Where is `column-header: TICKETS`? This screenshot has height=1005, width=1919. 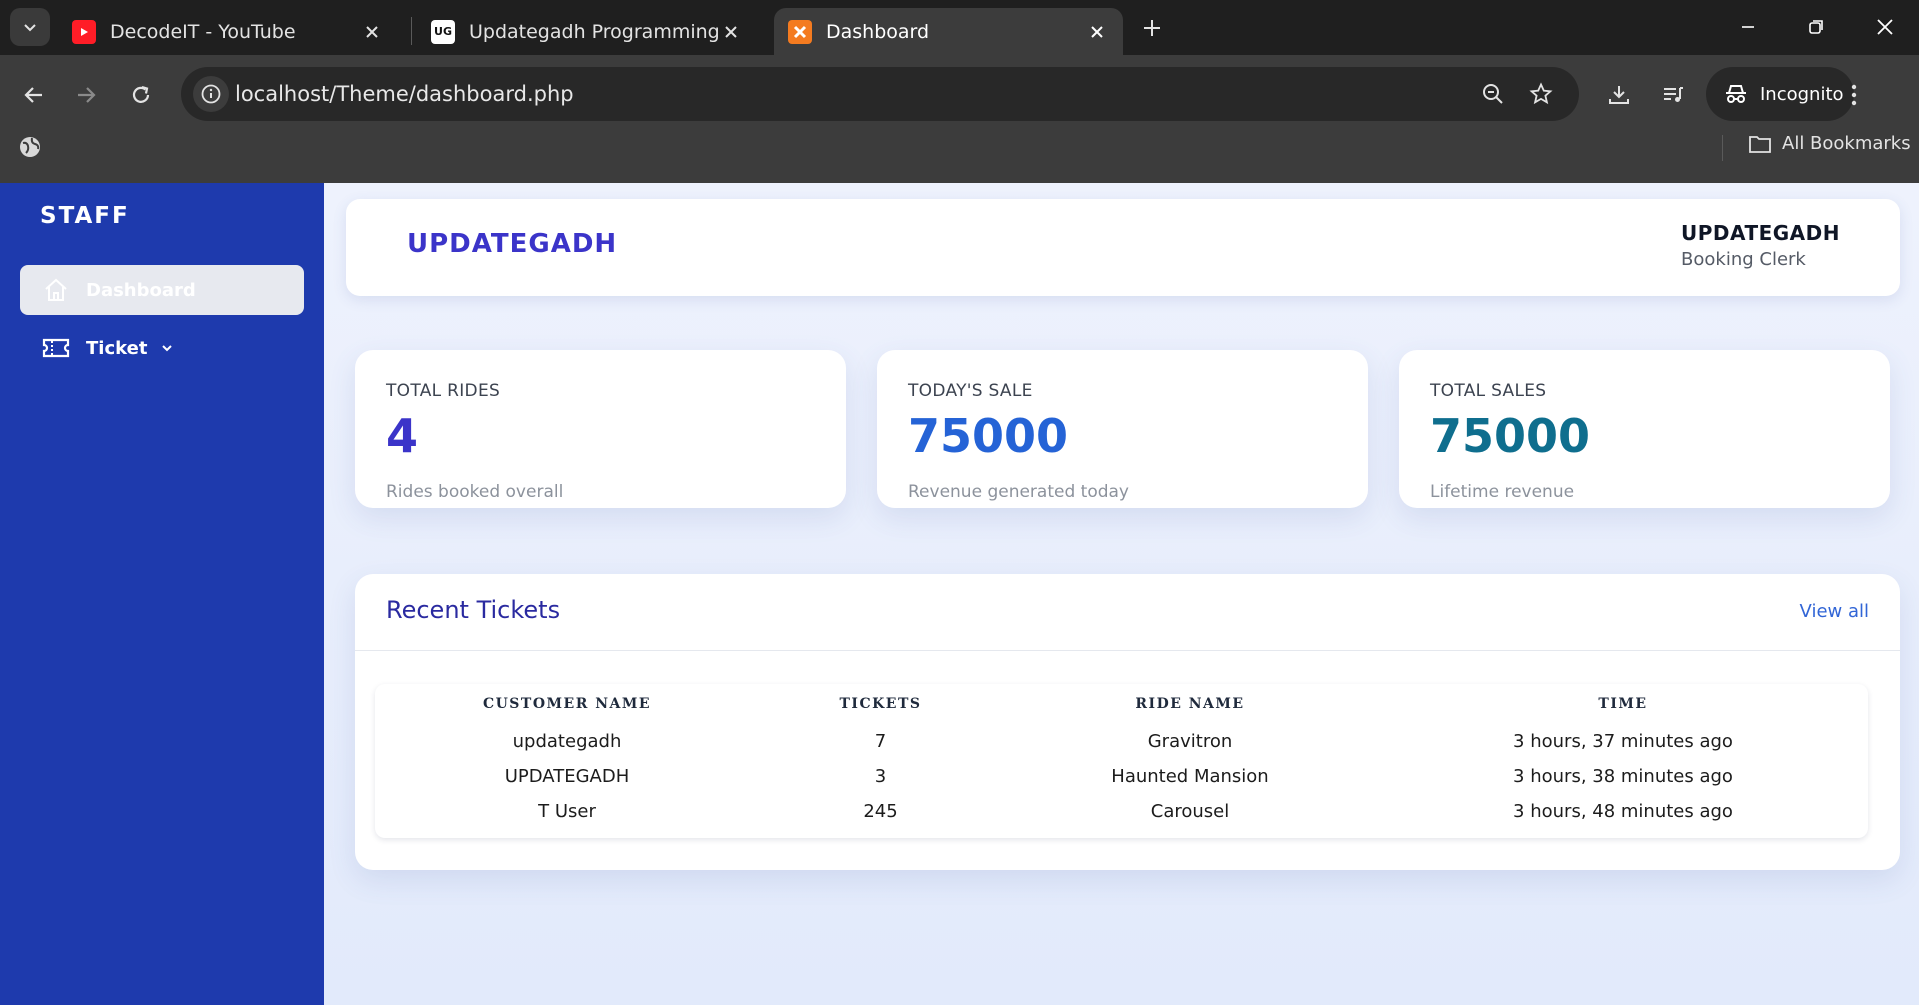
column-header: TICKETS is located at coordinates (880, 704).